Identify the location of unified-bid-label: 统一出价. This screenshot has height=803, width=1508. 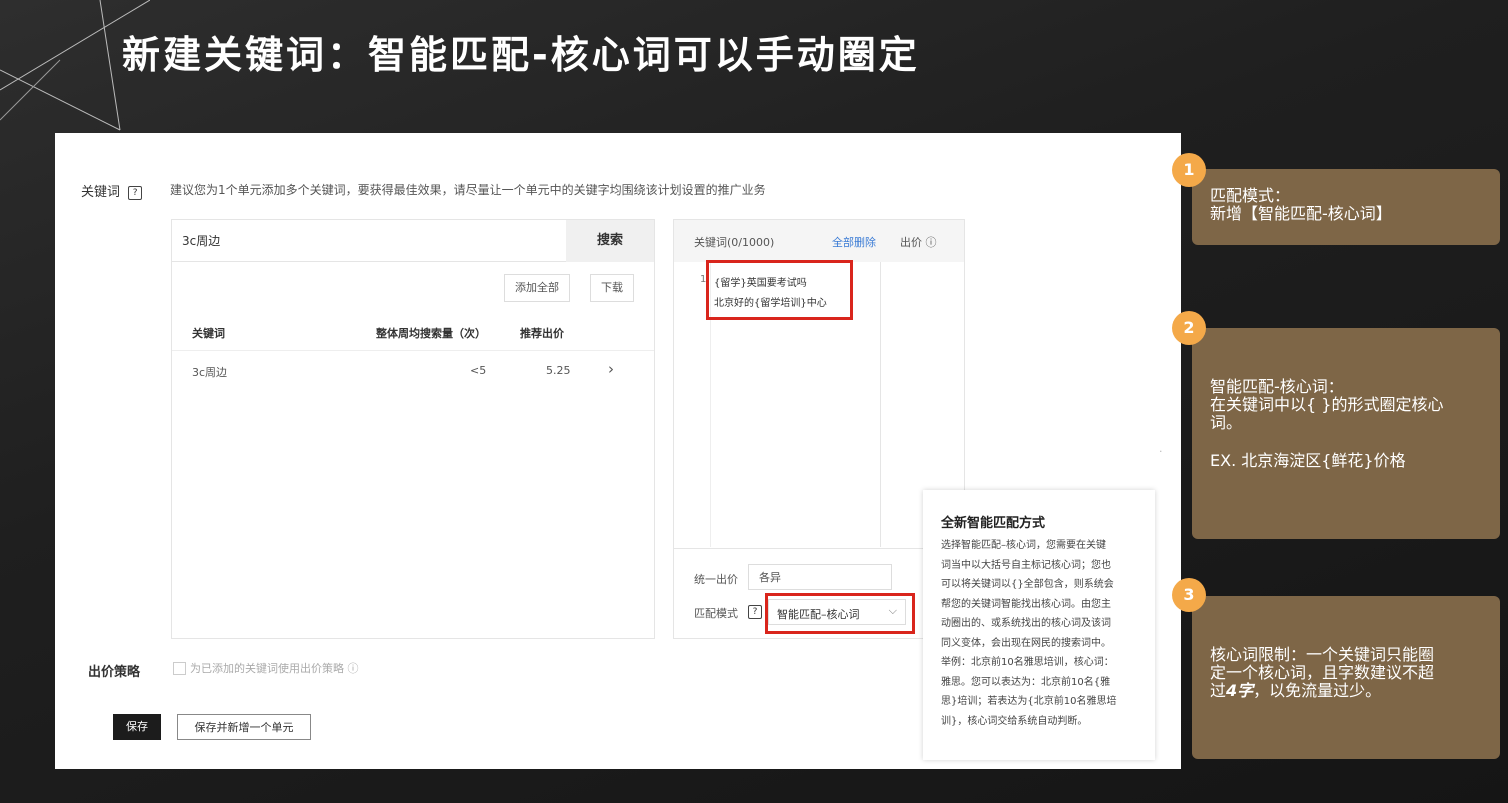
(716, 579).